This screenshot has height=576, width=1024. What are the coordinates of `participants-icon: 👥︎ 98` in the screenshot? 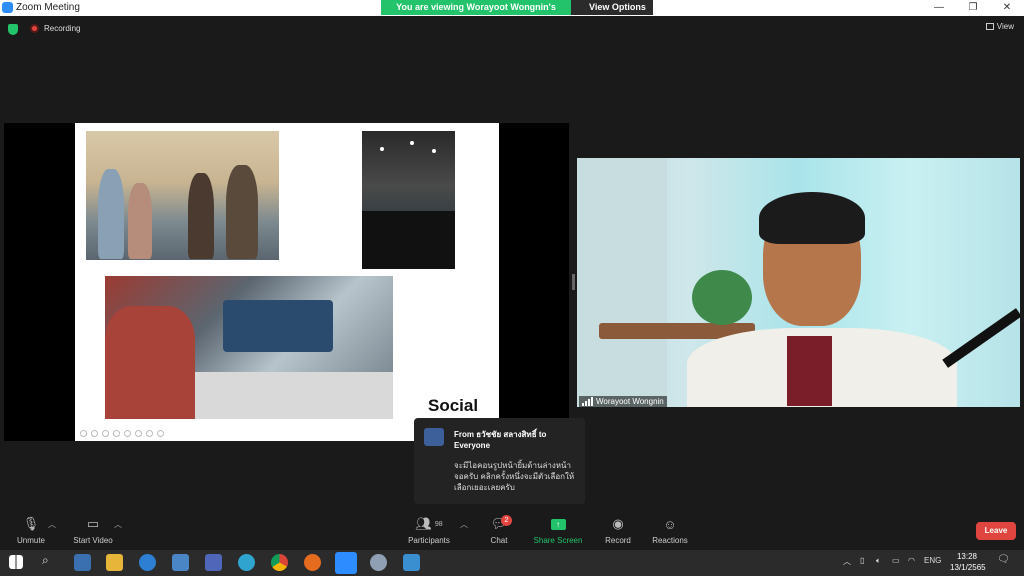 It's located at (429, 523).